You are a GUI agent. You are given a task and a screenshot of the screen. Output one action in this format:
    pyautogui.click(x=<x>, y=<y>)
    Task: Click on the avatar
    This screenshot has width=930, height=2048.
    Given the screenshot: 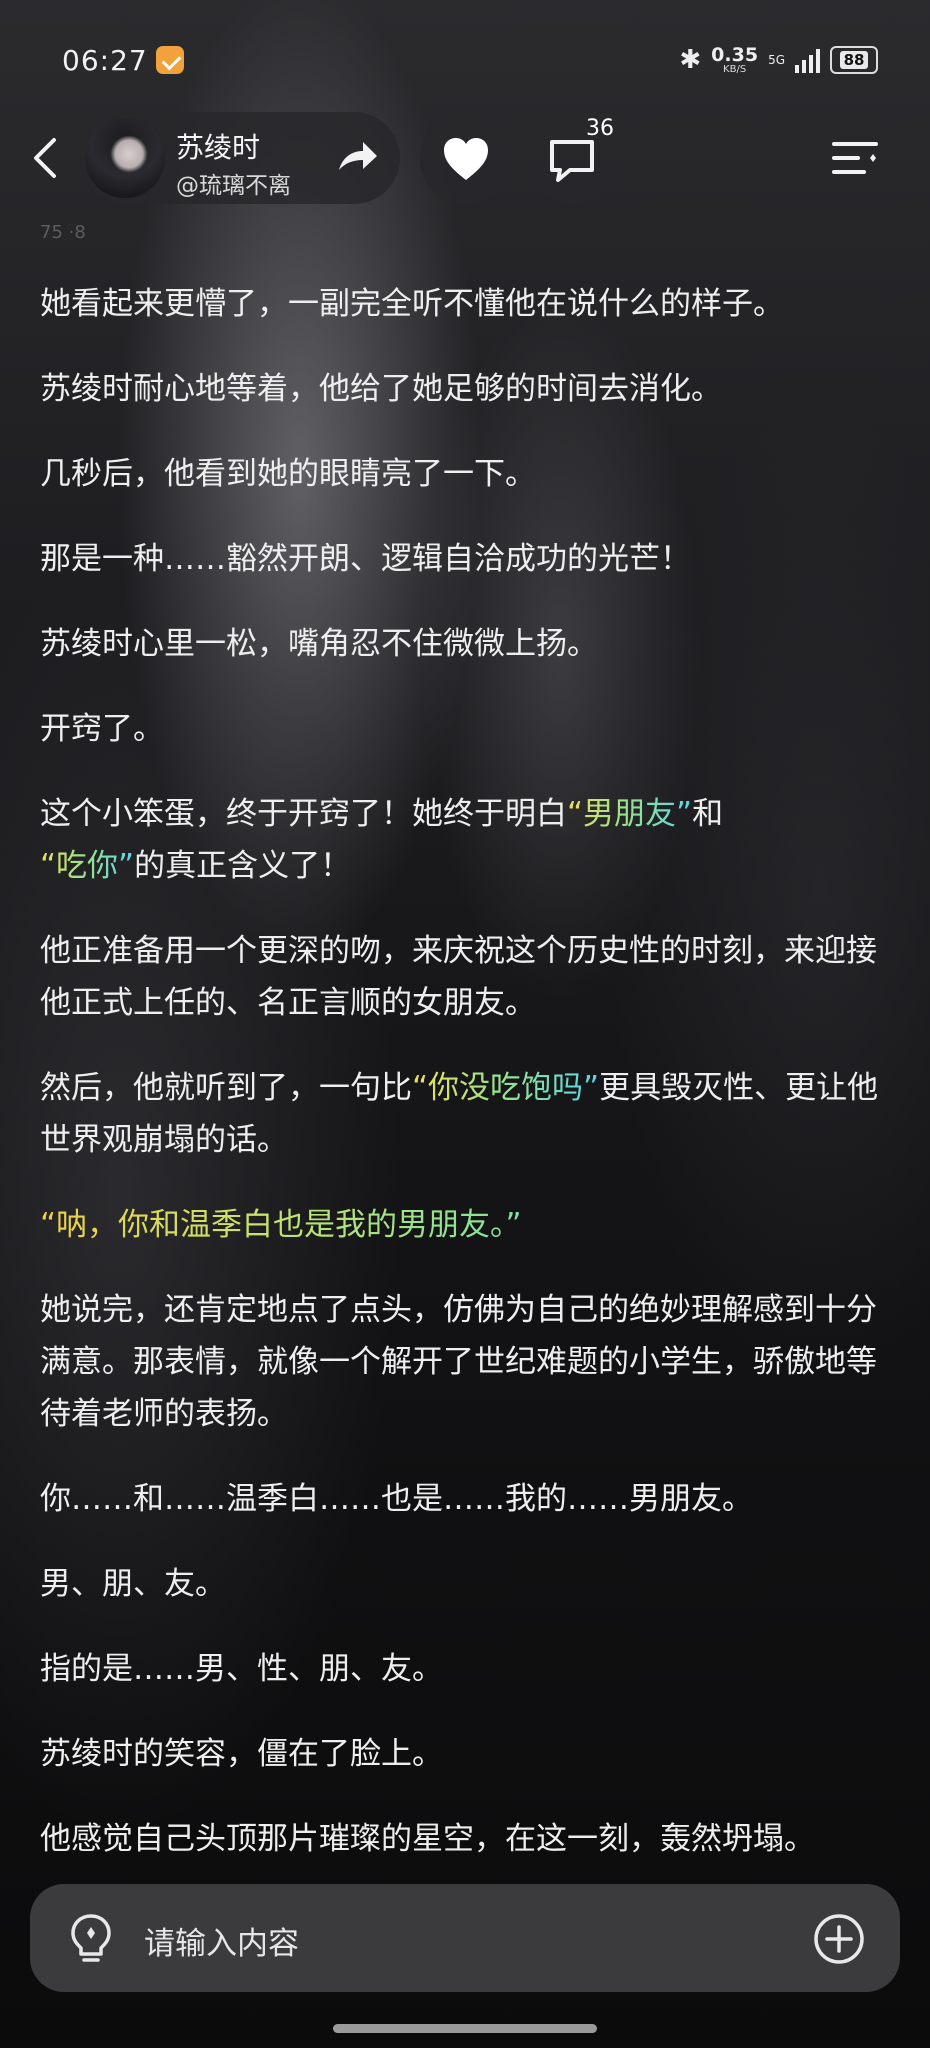 What is the action you would take?
    pyautogui.click(x=125, y=158)
    